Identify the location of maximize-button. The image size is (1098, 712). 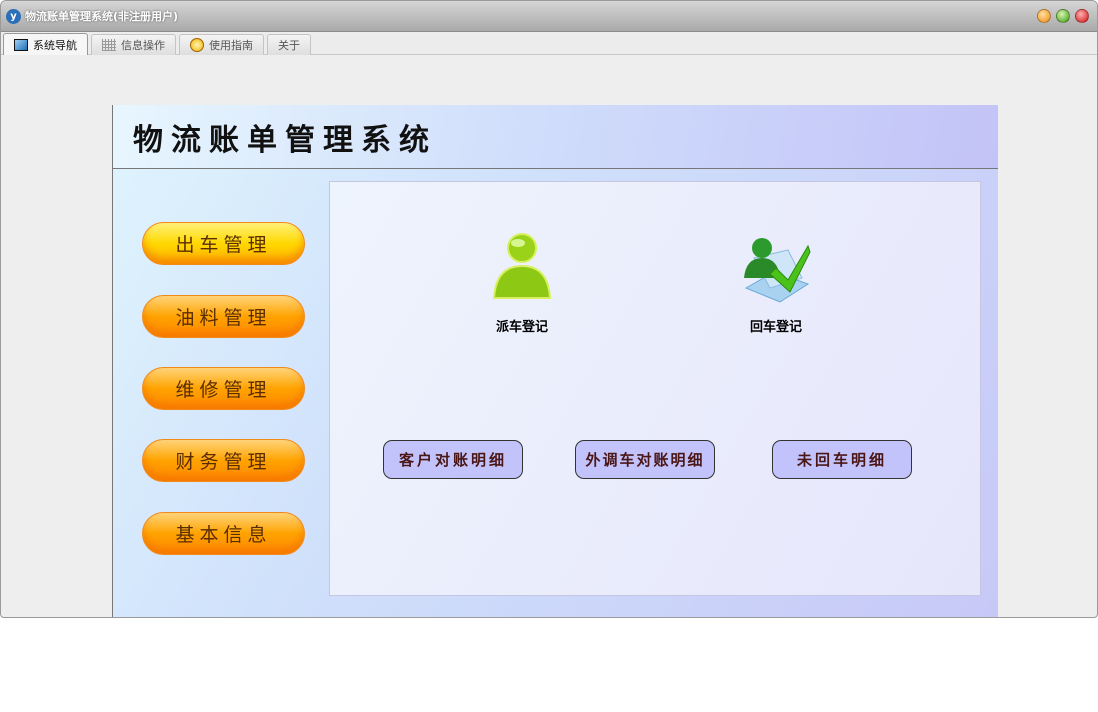
(1063, 16).